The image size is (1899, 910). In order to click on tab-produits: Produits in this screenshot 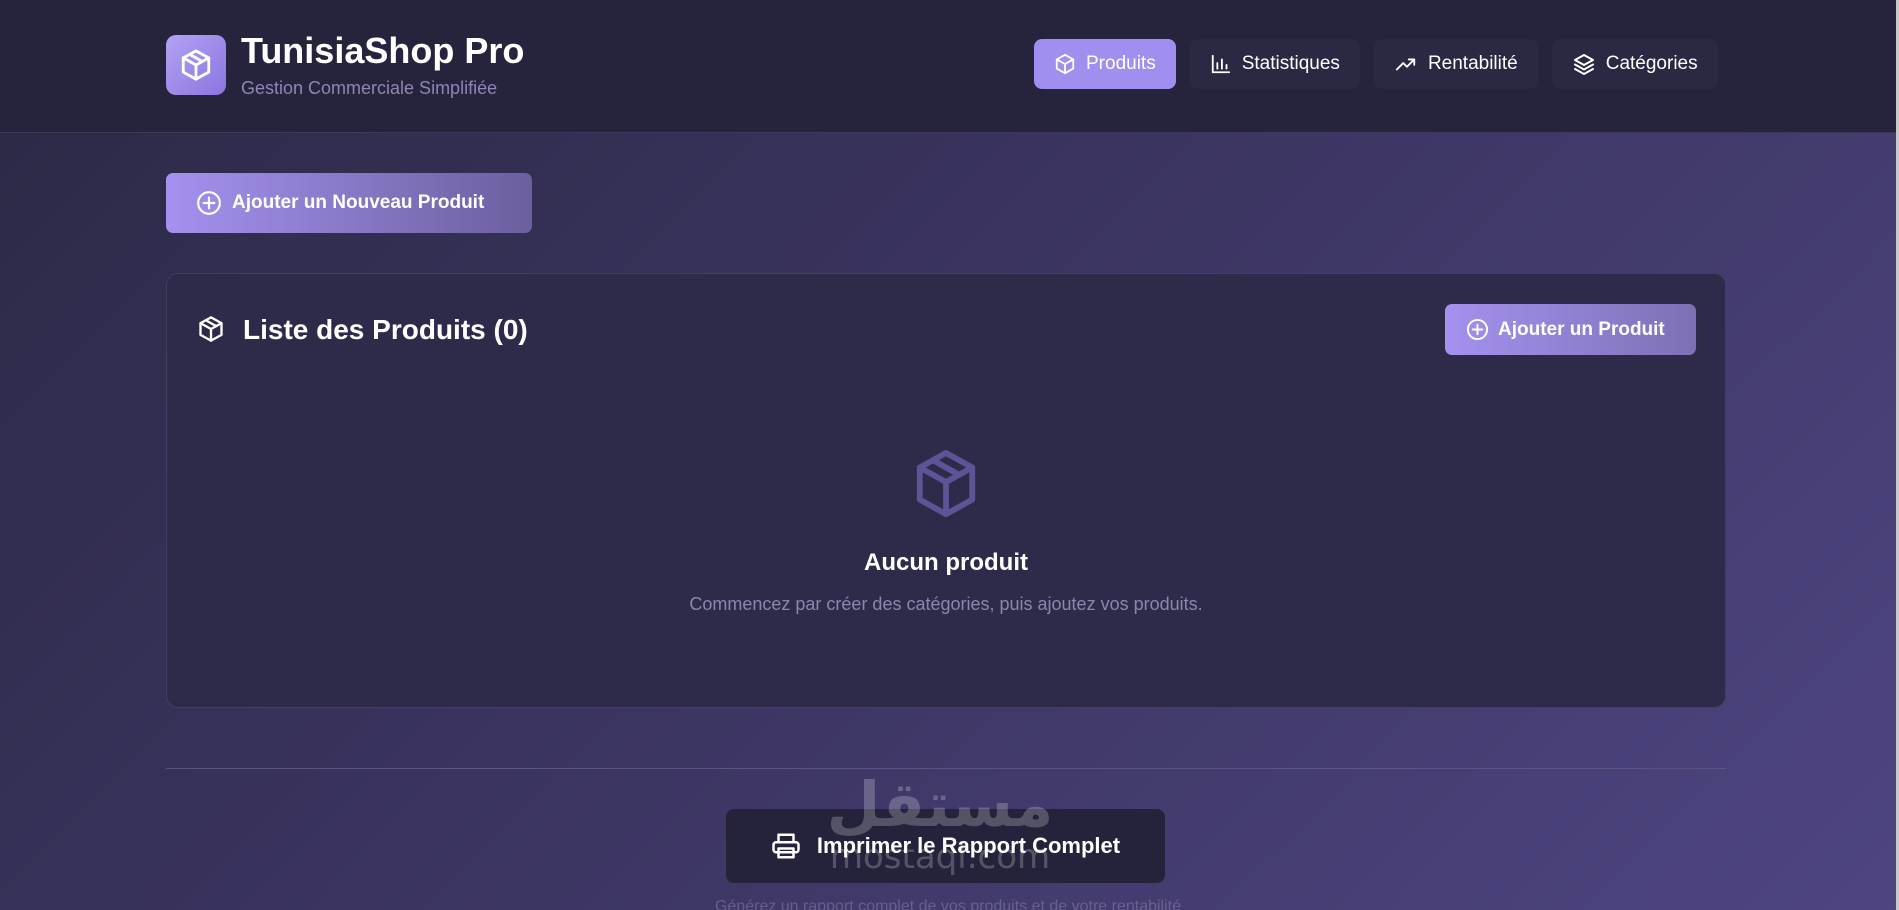, I will do `click(1105, 64)`.